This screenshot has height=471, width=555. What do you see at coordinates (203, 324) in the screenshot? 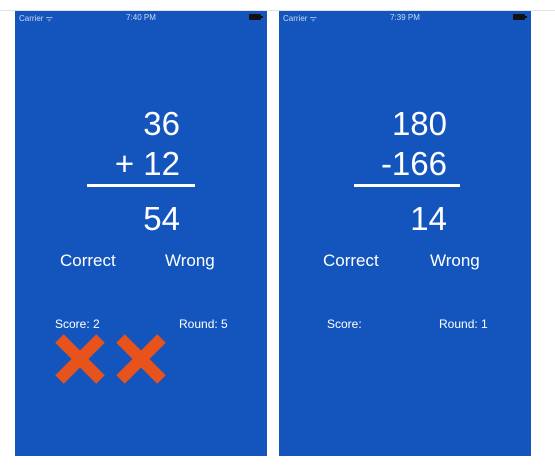
I see `round-label: Round: 5` at bounding box center [203, 324].